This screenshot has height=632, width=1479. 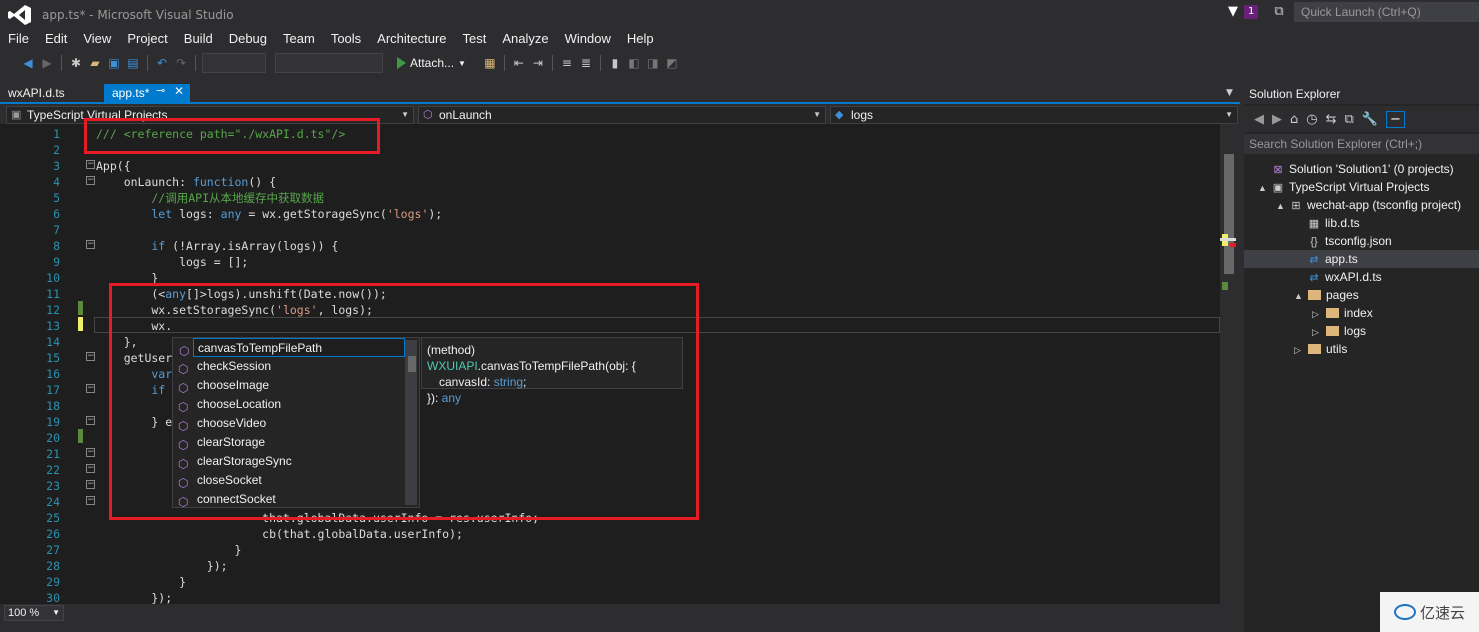 What do you see at coordinates (248, 40) in the screenshot?
I see `menu-debug: Debug` at bounding box center [248, 40].